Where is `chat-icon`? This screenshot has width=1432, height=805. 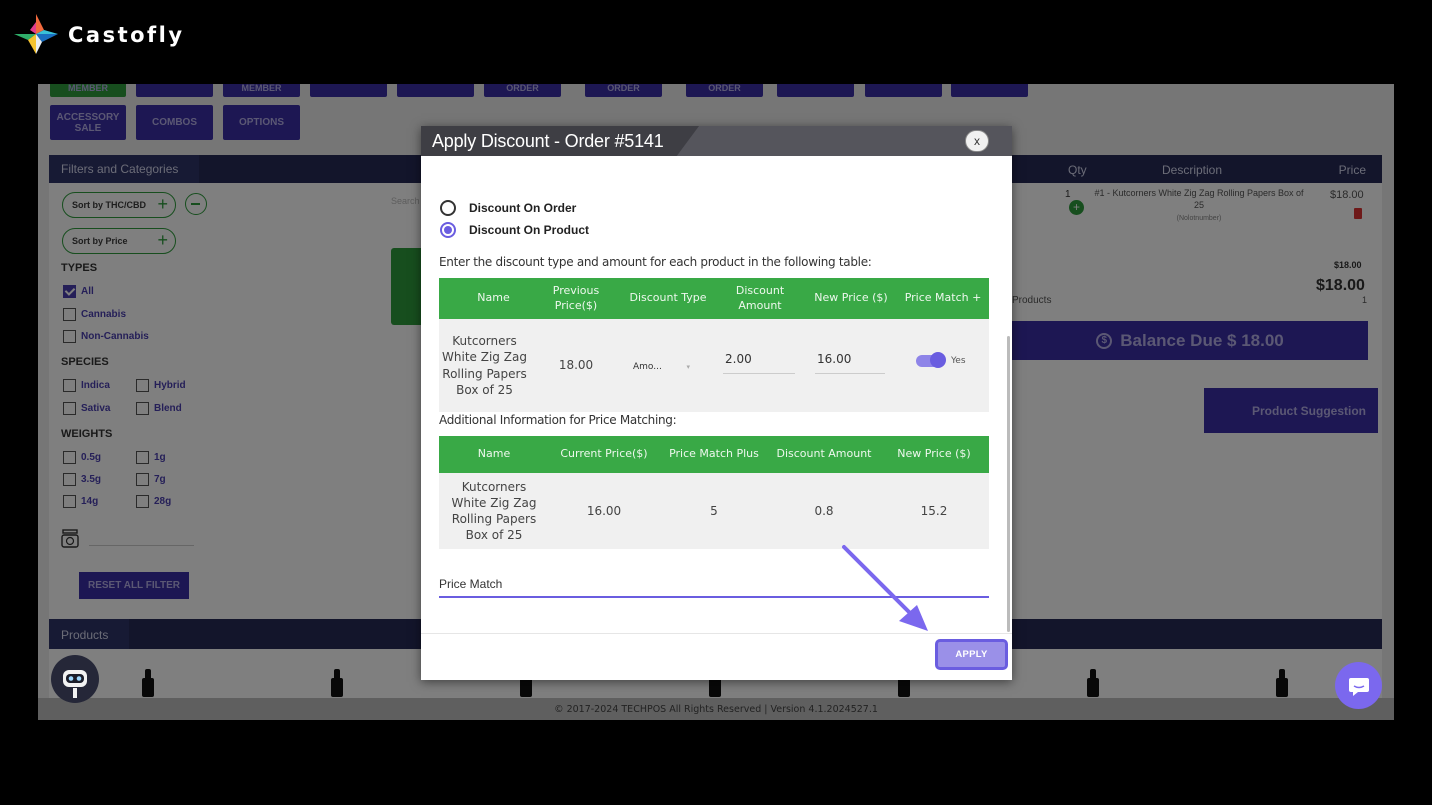
chat-icon is located at coordinates (1358, 686).